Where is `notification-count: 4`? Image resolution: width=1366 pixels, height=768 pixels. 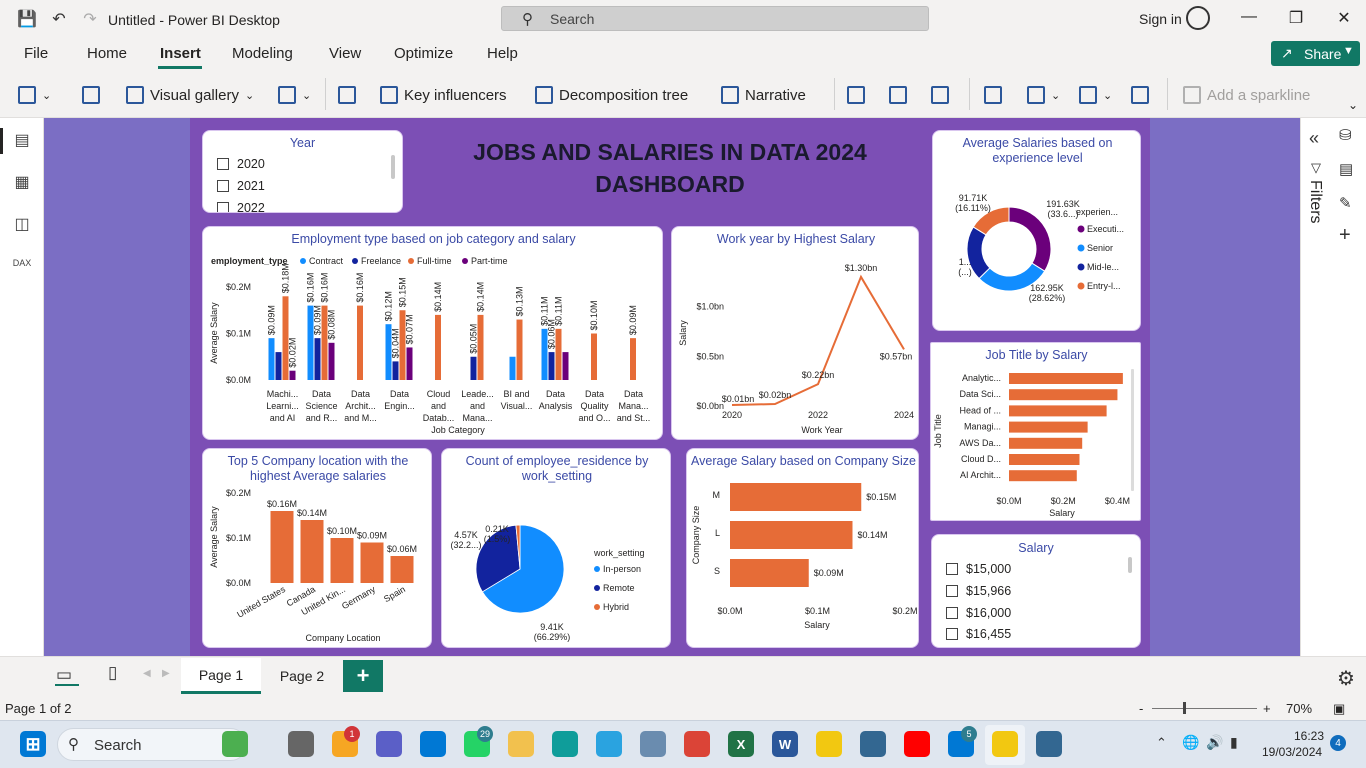 notification-count: 4 is located at coordinates (1338, 743).